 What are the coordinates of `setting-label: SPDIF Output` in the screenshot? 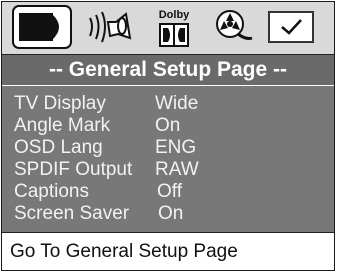 It's located at (73, 169).